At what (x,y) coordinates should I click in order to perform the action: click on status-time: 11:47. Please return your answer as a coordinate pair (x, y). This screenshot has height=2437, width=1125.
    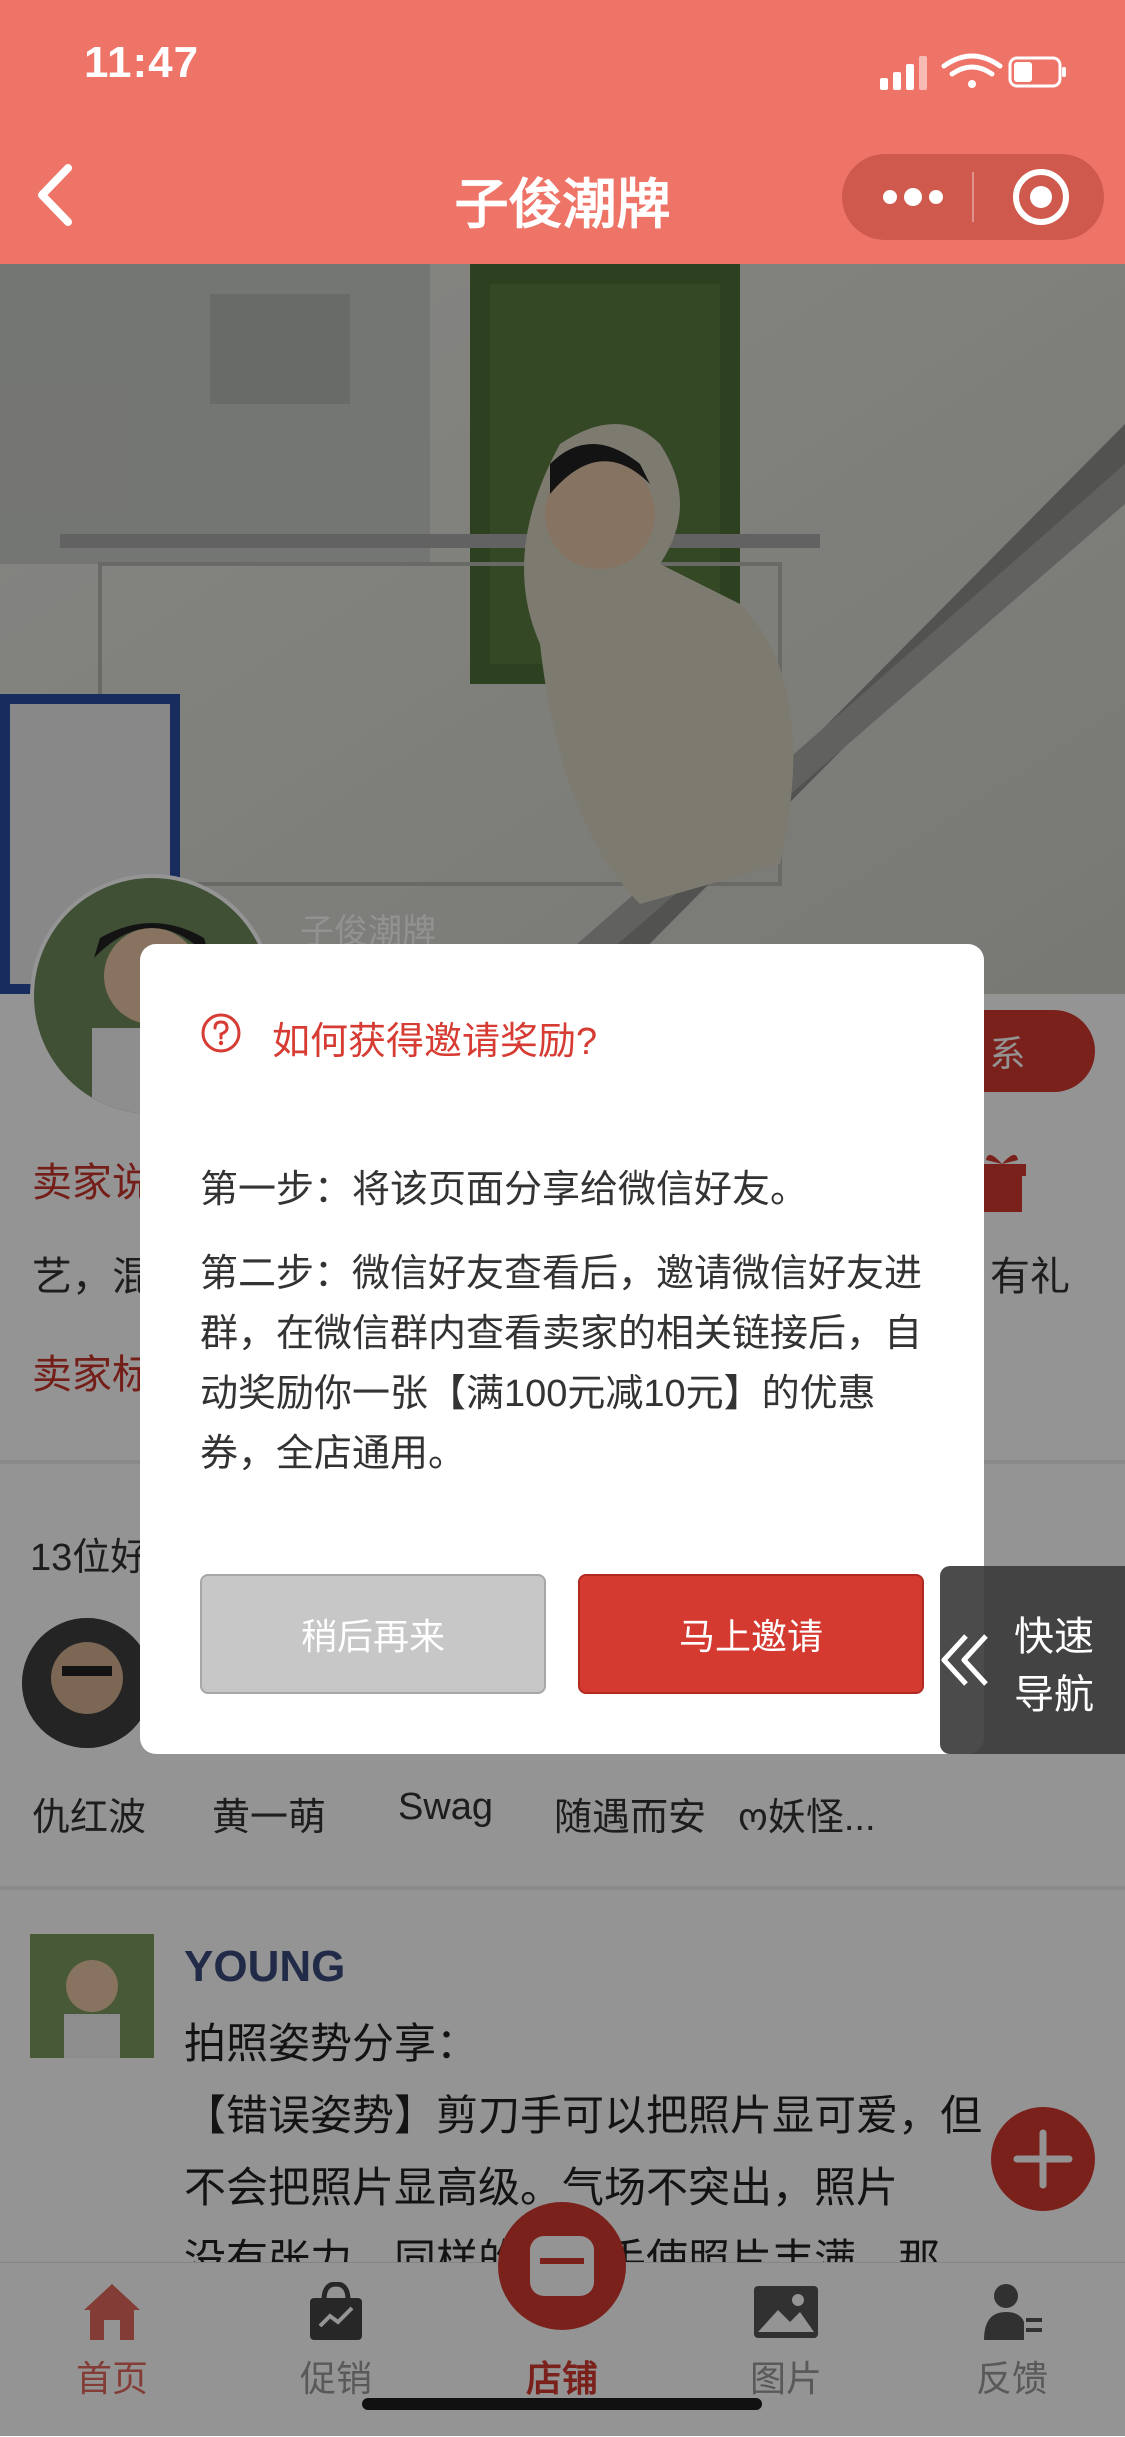
    Looking at the image, I should click on (142, 62).